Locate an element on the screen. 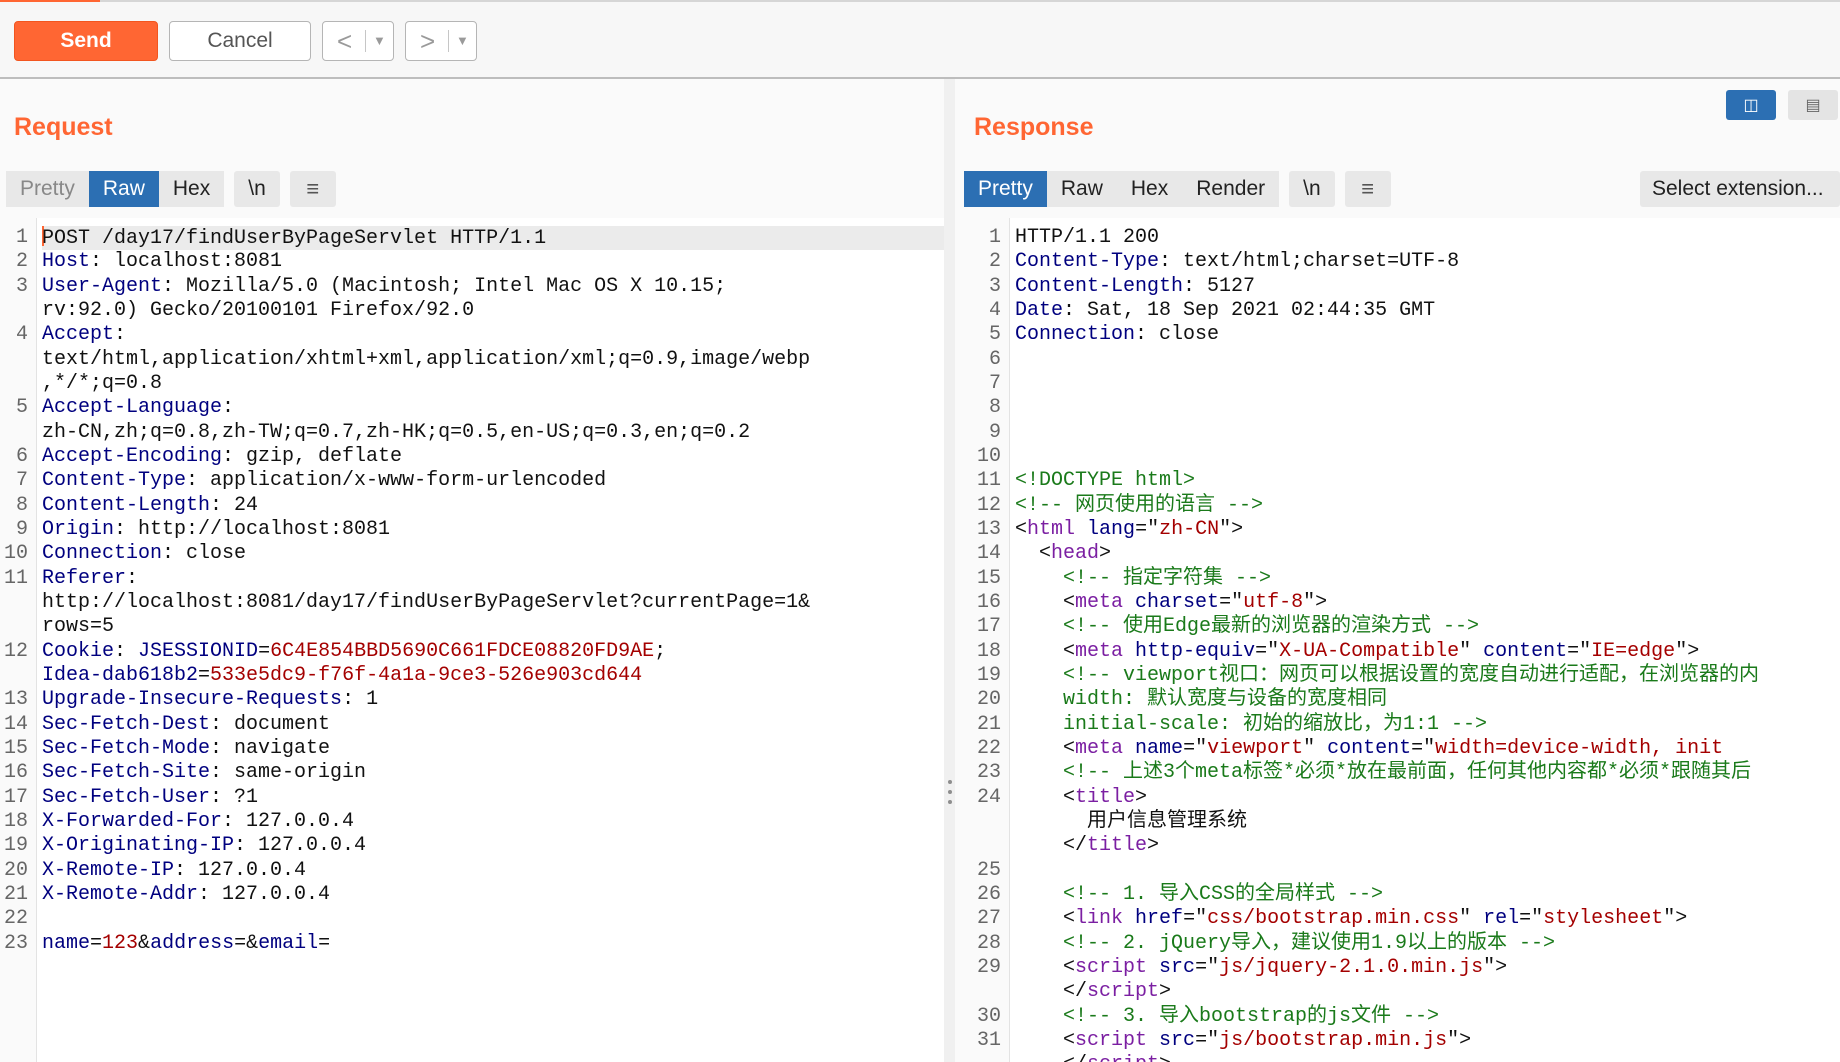 This screenshot has width=1840, height=1062. code-line: <!-- 2. jQuery导入，建议使用1.9以上的版本 --> is located at coordinates (1427, 944).